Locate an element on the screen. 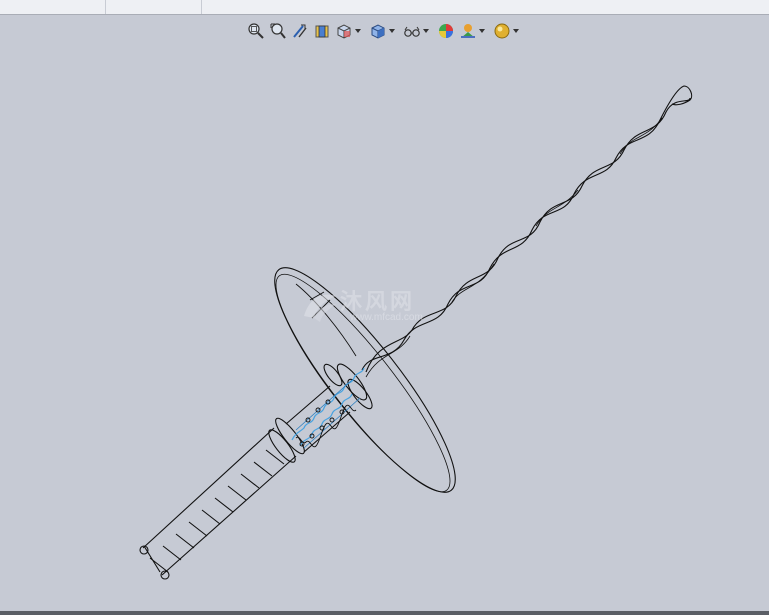 Image resolution: width=769 pixels, height=615 pixels. apply-scene-button is located at coordinates (474, 31).